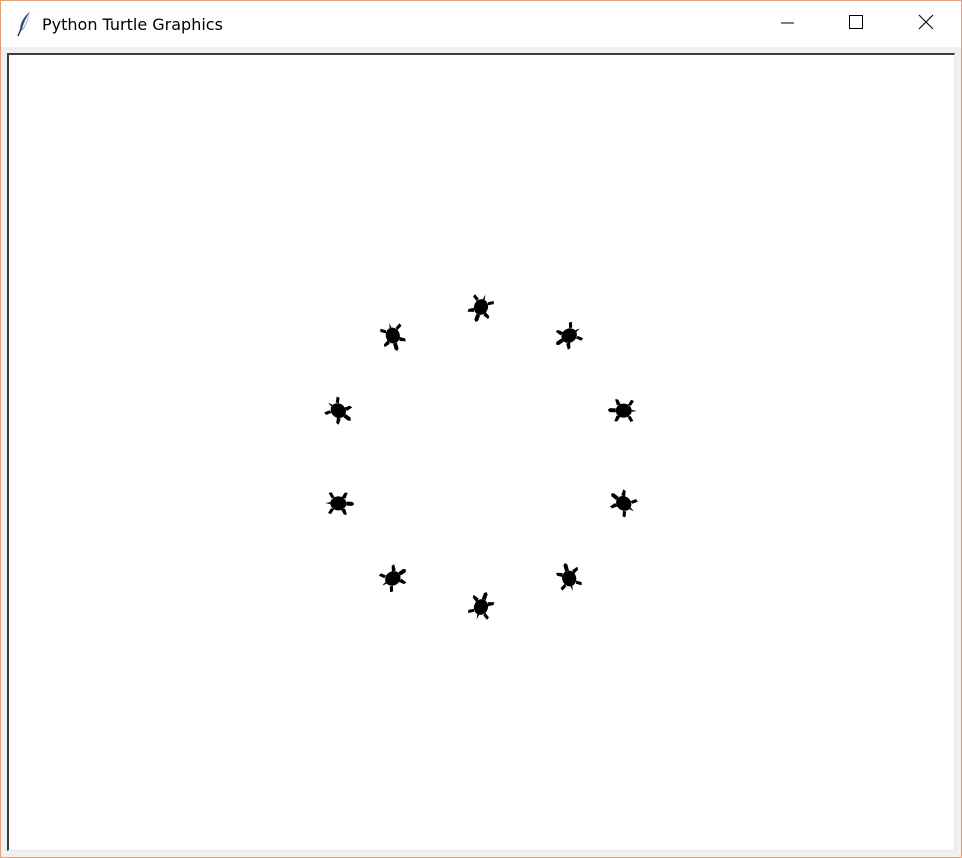  I want to click on maximize-icon, so click(856, 24).